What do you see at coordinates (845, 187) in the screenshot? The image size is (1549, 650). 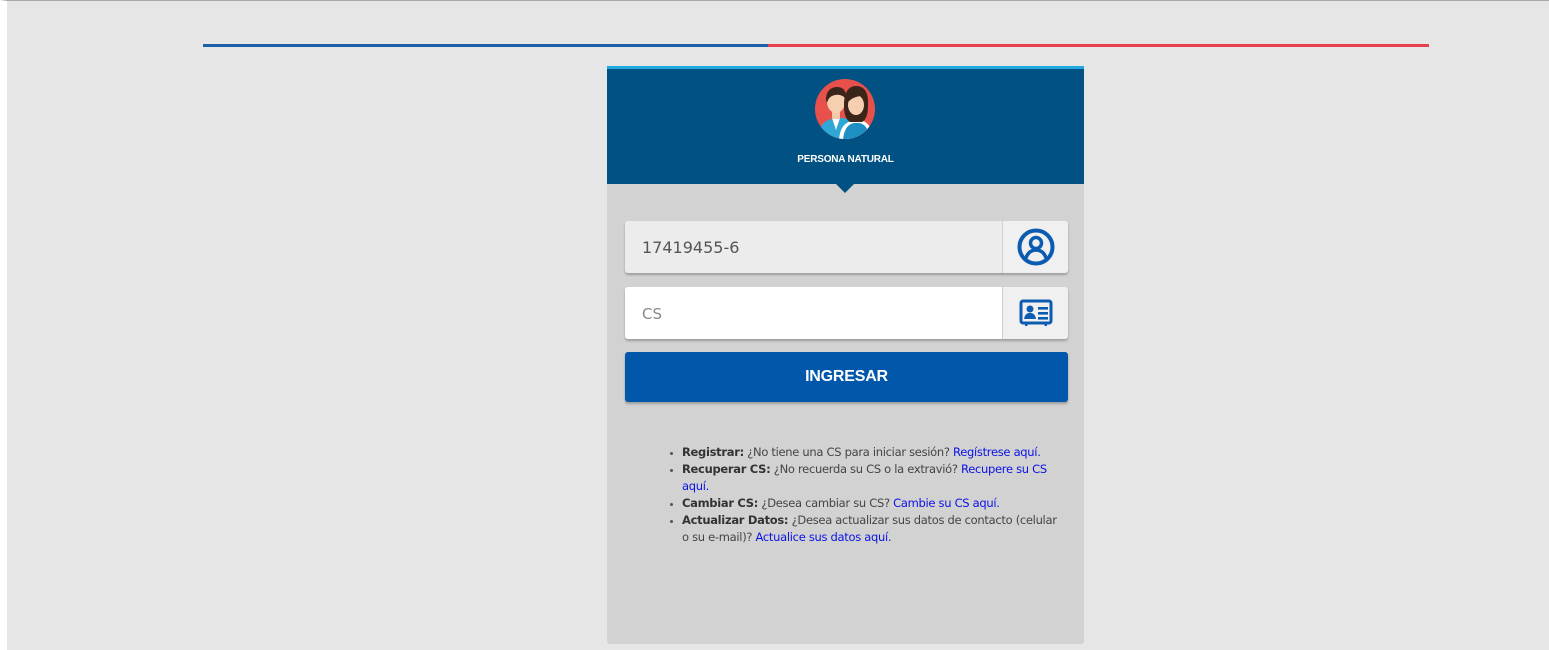 I see `header-caret` at bounding box center [845, 187].